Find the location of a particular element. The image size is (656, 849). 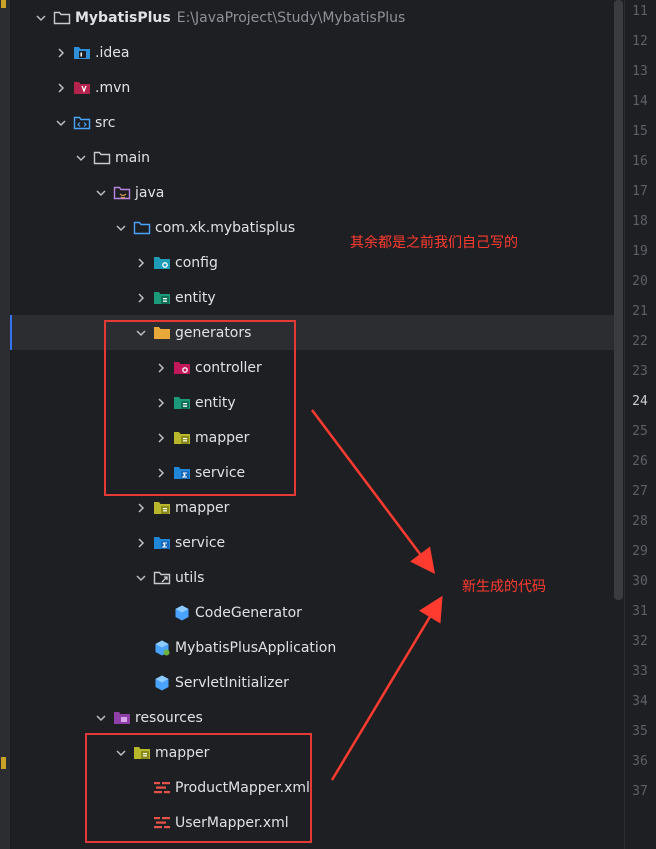

annotation-arrows is located at coordinates (377, 595).